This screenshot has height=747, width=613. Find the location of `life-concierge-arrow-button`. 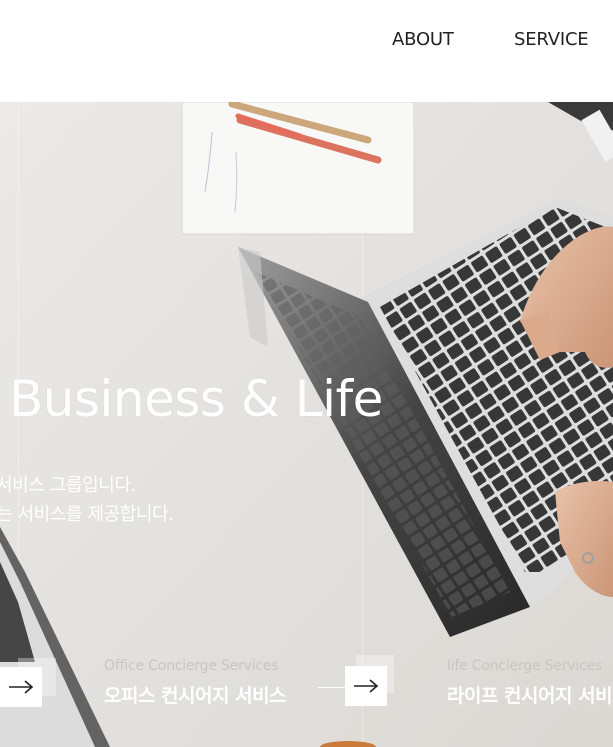

life-concierge-arrow-button is located at coordinates (366, 686).